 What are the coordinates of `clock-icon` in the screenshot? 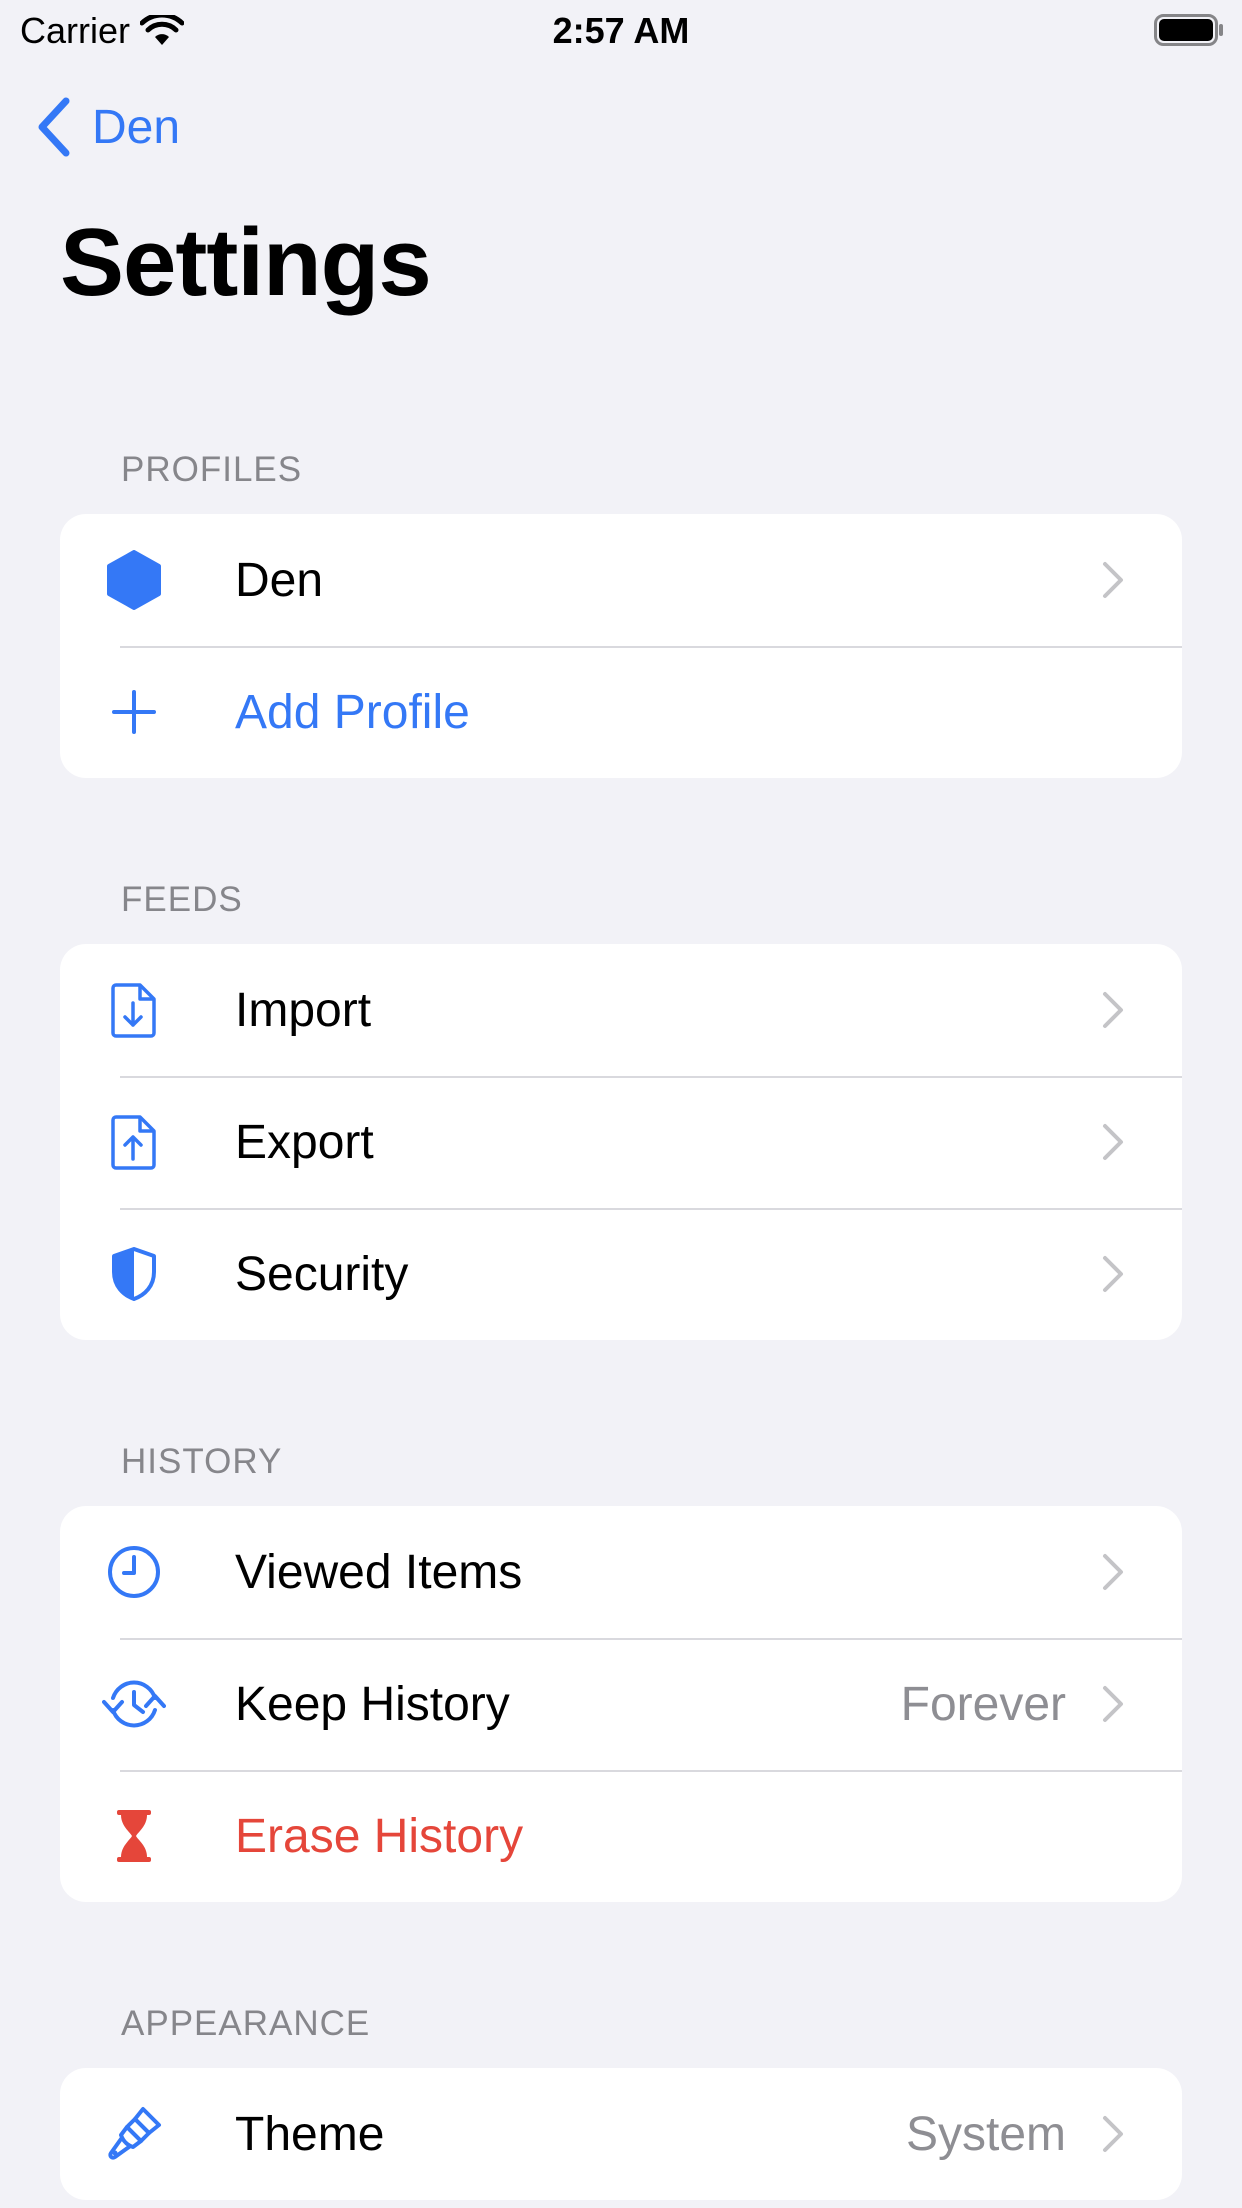 It's located at (134, 1572).